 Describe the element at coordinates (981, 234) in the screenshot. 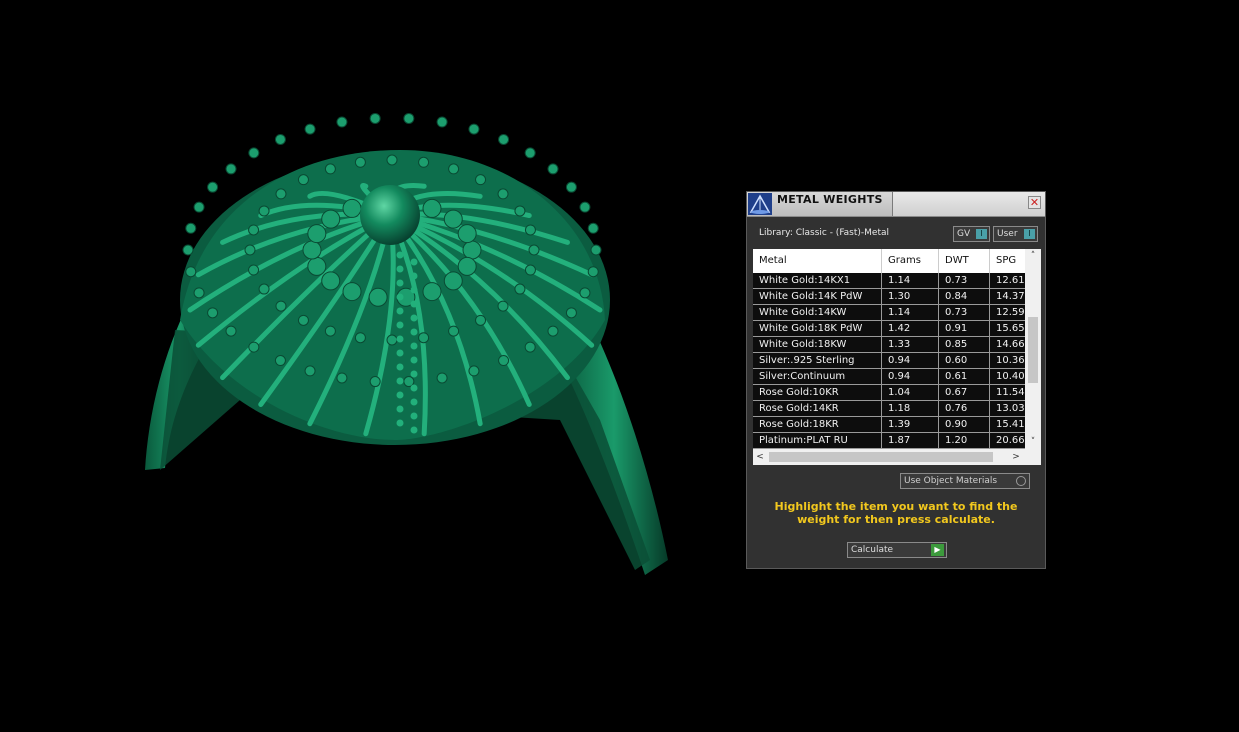

I see `toggle-knob-icon: I` at that location.